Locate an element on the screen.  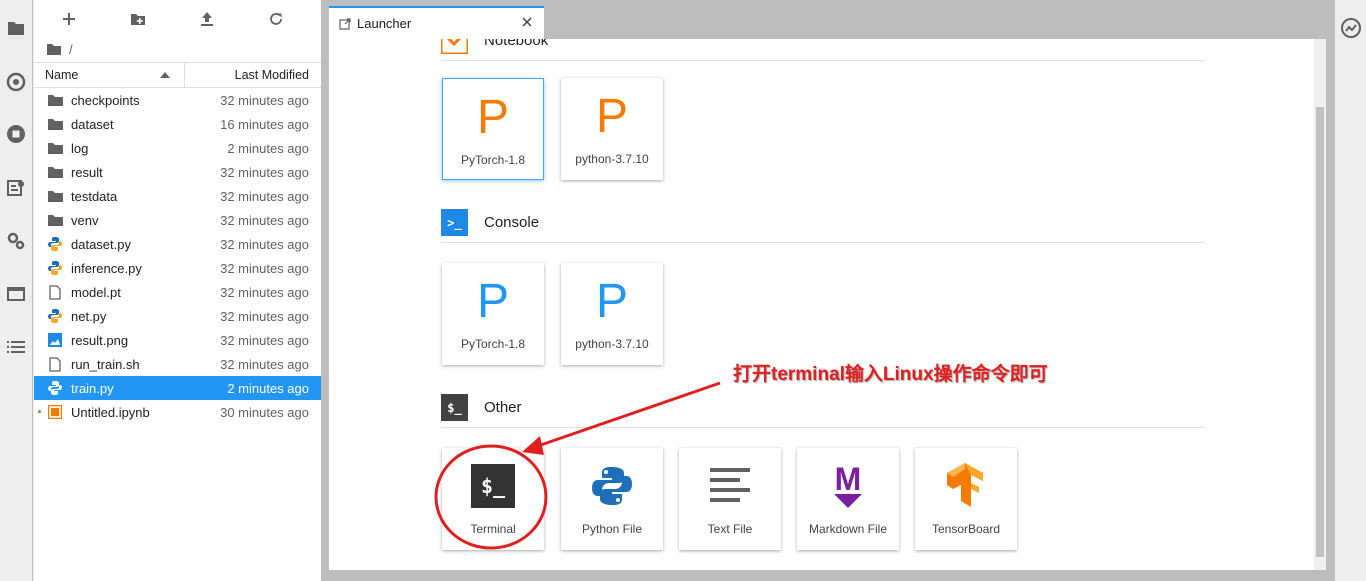
file-list-header: Name Last Modified is located at coordinates (177, 75).